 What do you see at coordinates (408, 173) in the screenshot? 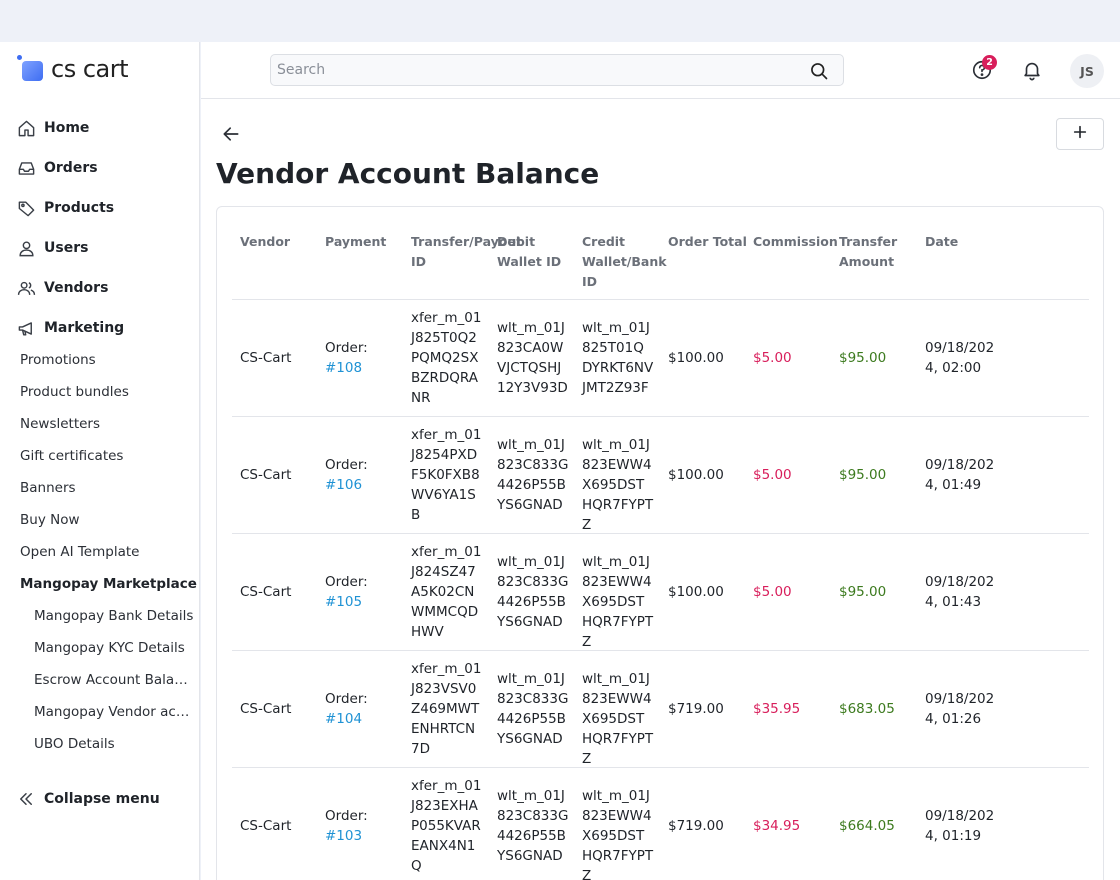
I see `page-title: Vendor Account Balance` at bounding box center [408, 173].